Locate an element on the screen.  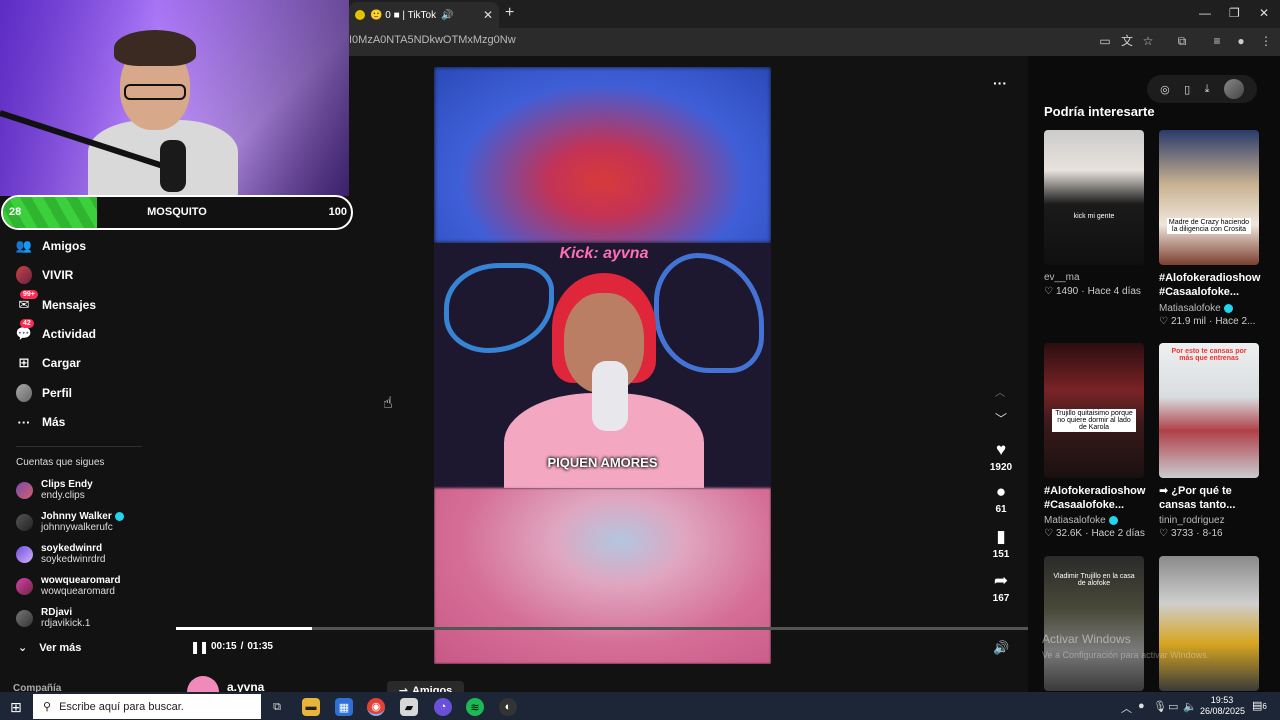
minimize-icon: — is located at coordinates (1205, 13).